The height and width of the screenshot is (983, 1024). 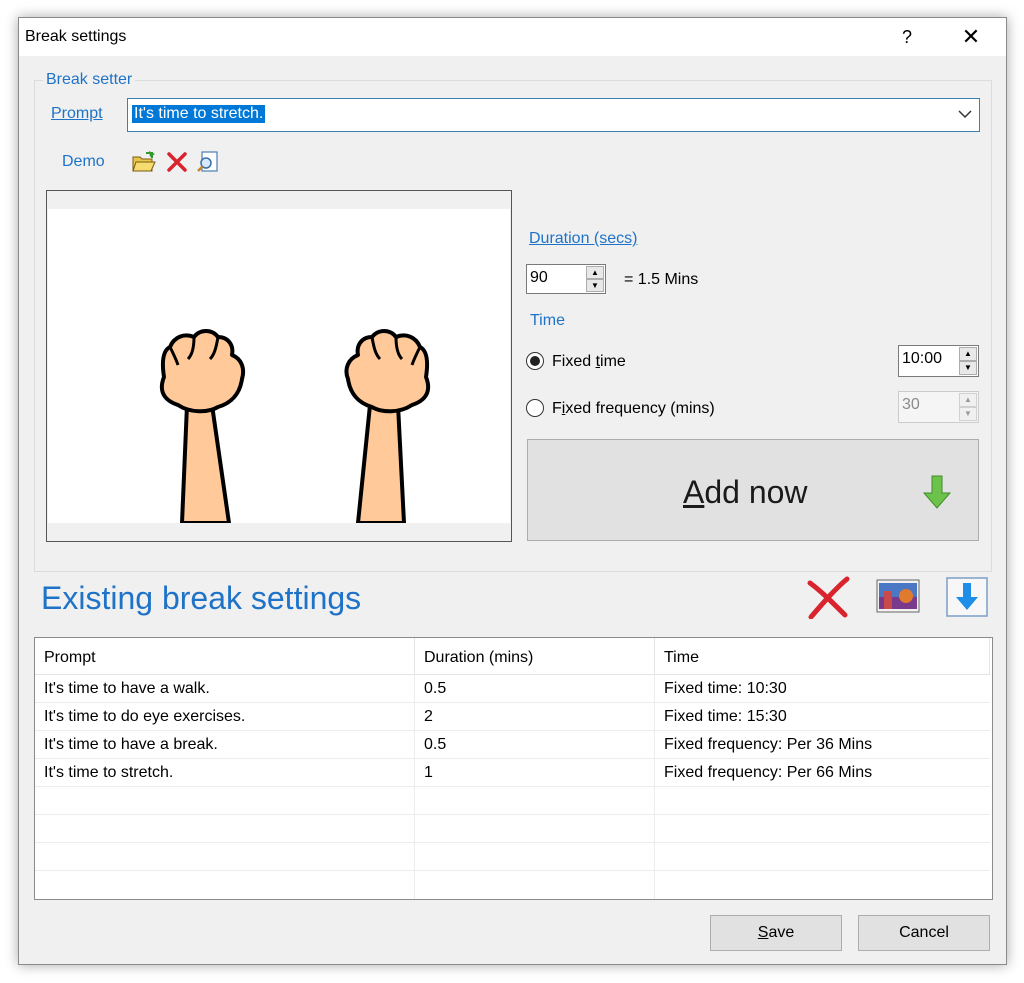 I want to click on fixed-frequency-decrement-button: ▼, so click(x=968, y=414).